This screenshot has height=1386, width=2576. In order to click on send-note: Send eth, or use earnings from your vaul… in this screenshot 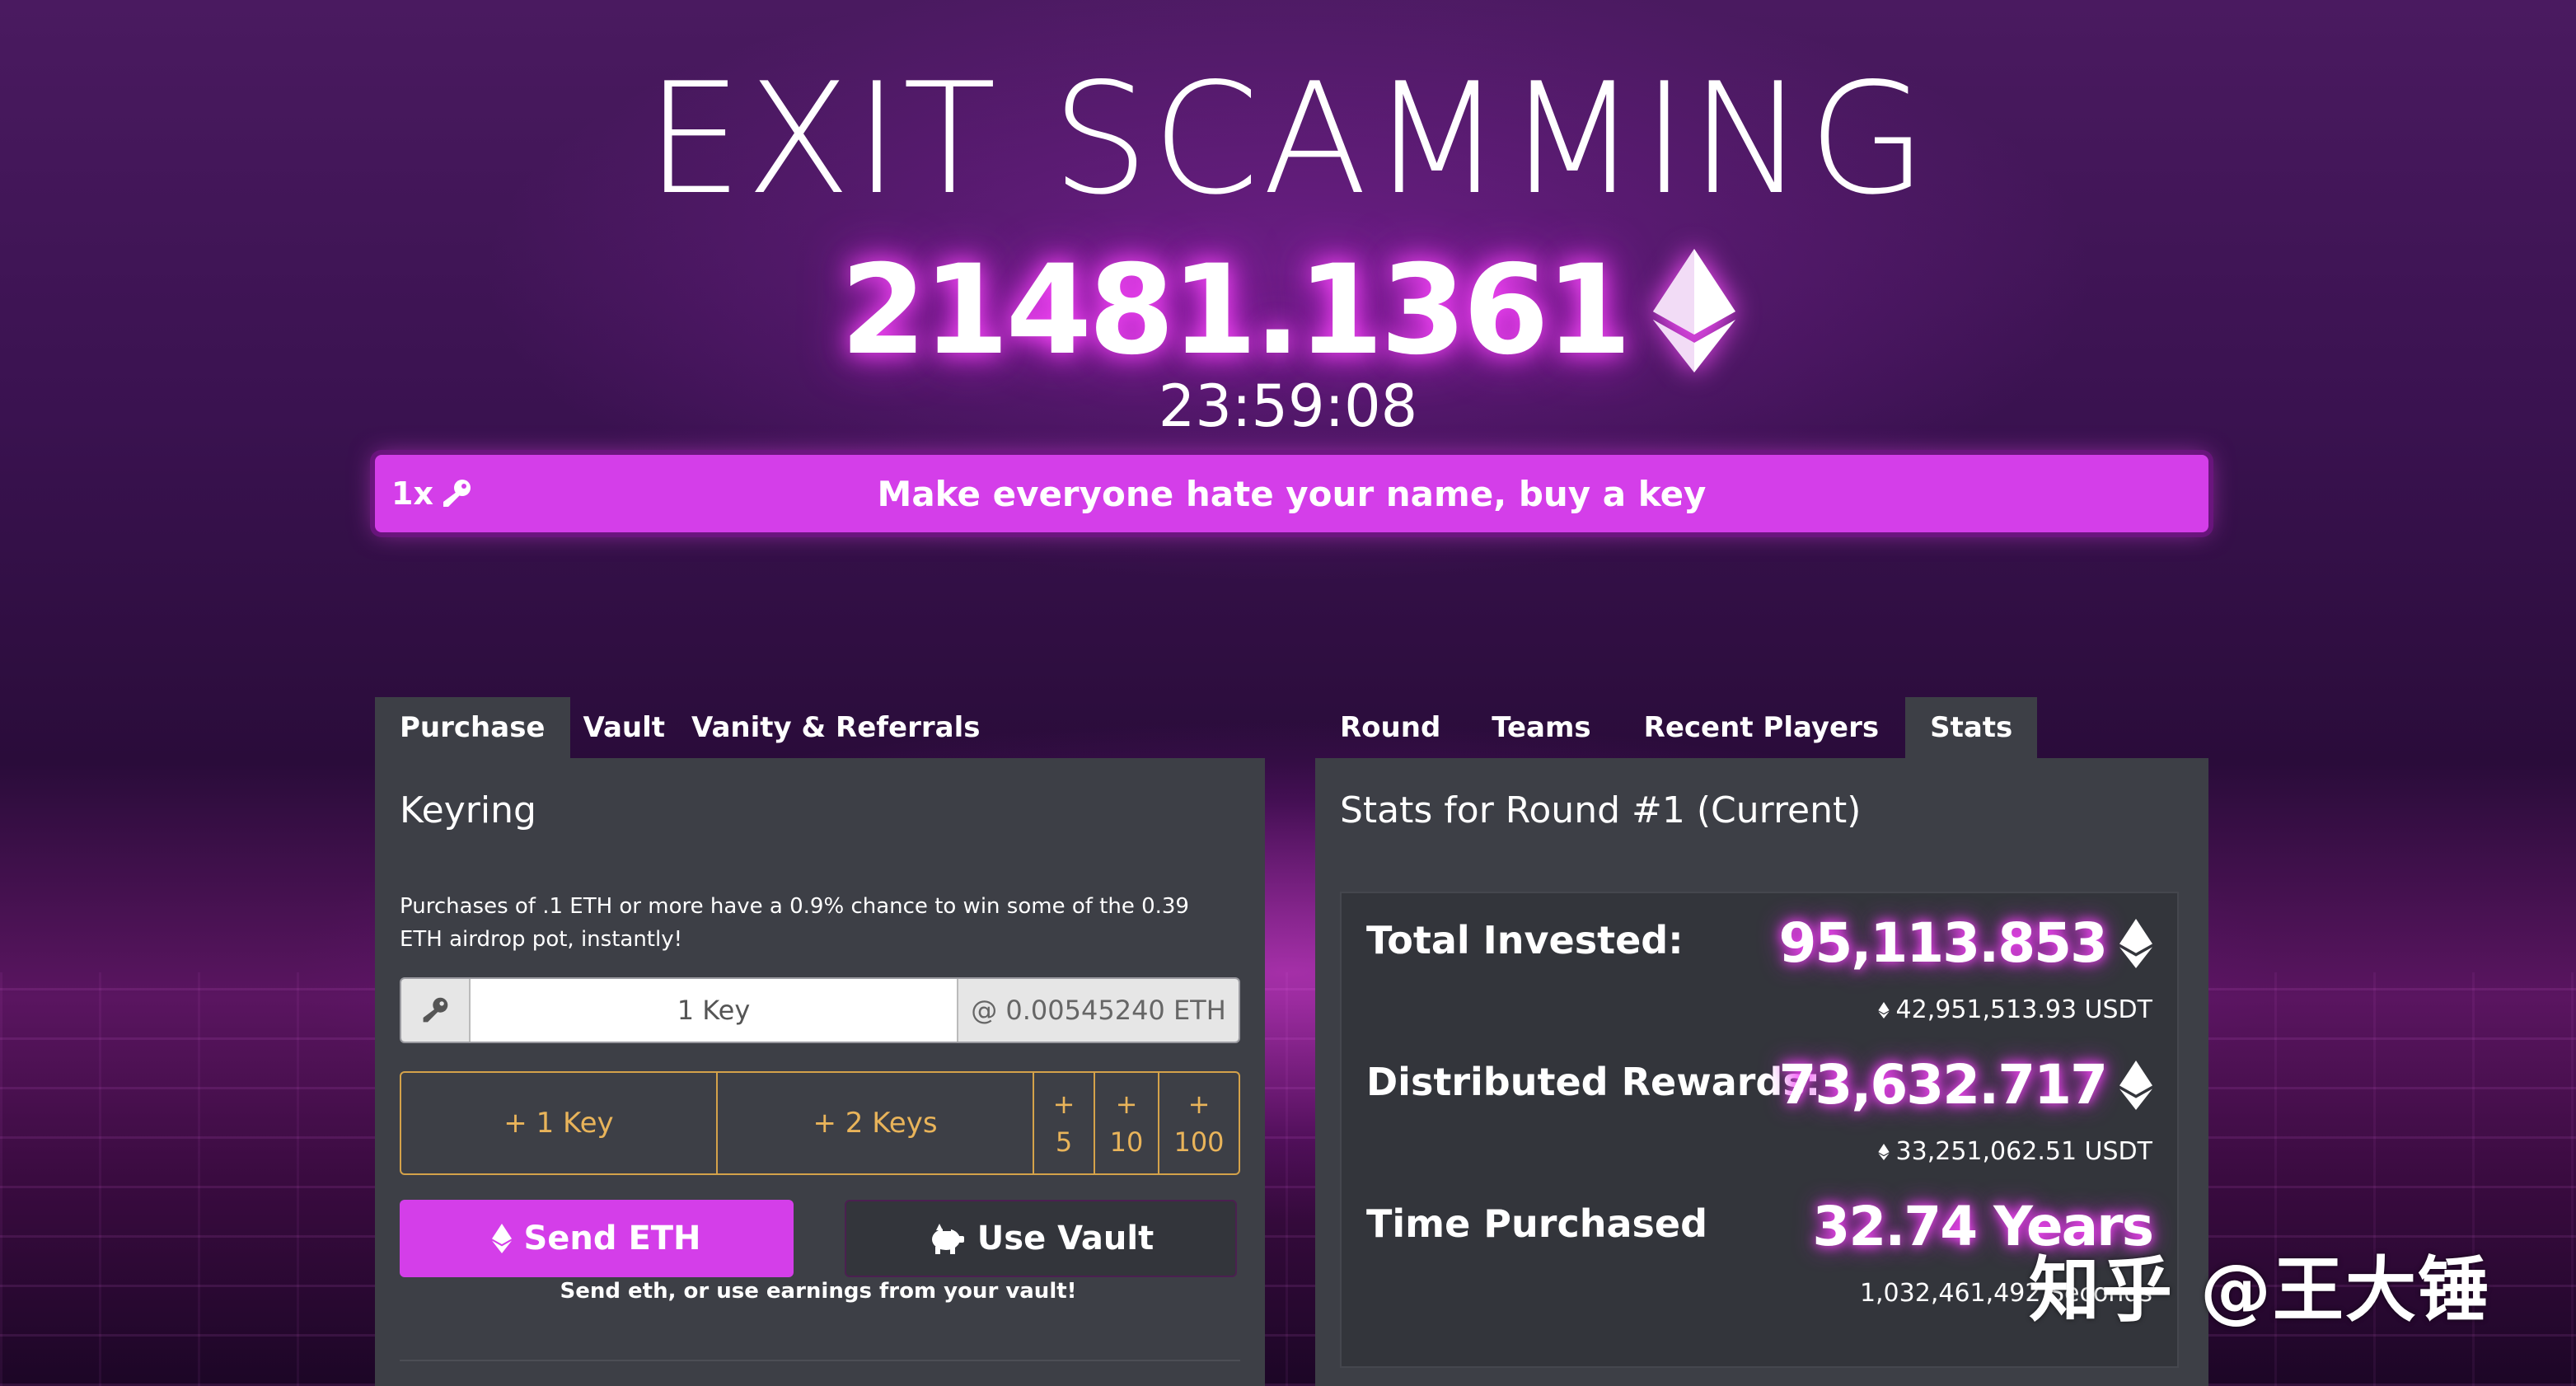, I will do `click(818, 1291)`.